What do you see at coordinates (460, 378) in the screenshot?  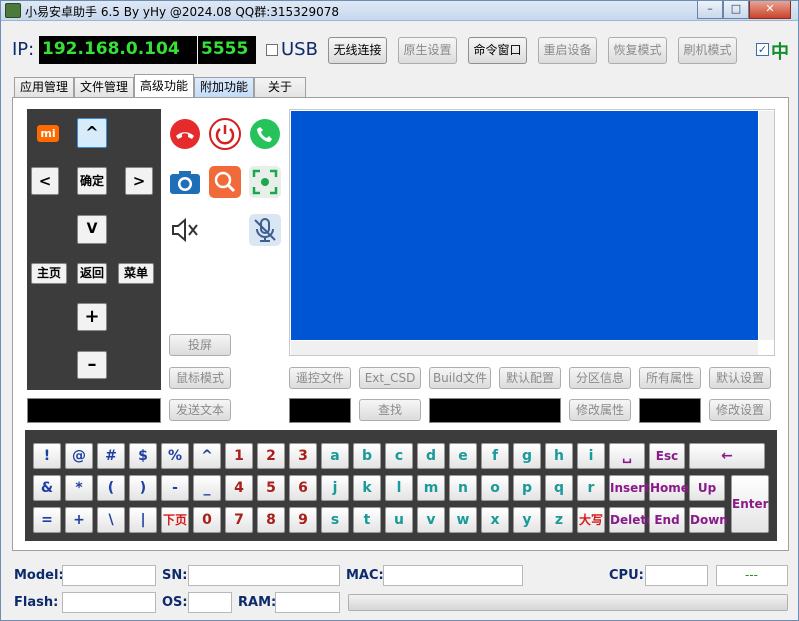 I see `build-file-button: Build文件` at bounding box center [460, 378].